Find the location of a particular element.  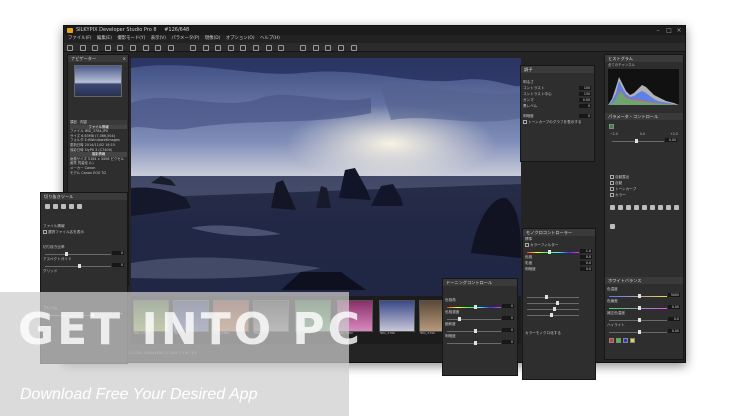

param-item: トーンカーブ is located at coordinates (644, 189).